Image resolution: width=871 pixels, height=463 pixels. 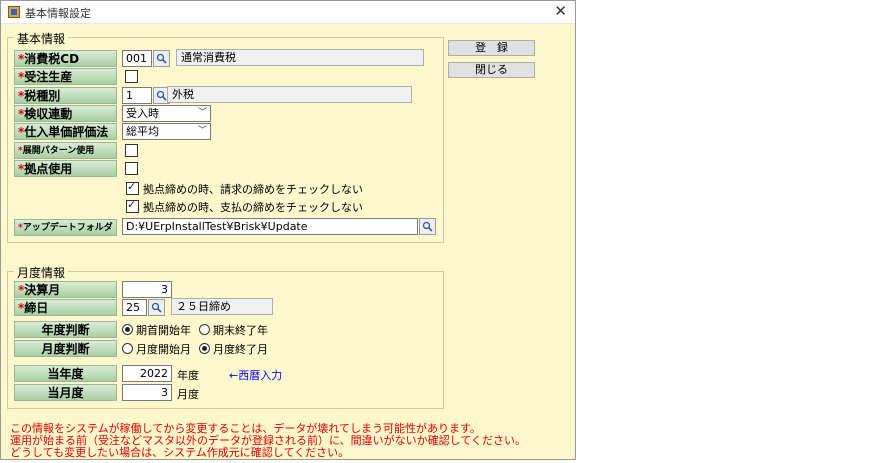 What do you see at coordinates (163, 349) in the screenshot?
I see `month-judge-opt1-label: 月度開始月` at bounding box center [163, 349].